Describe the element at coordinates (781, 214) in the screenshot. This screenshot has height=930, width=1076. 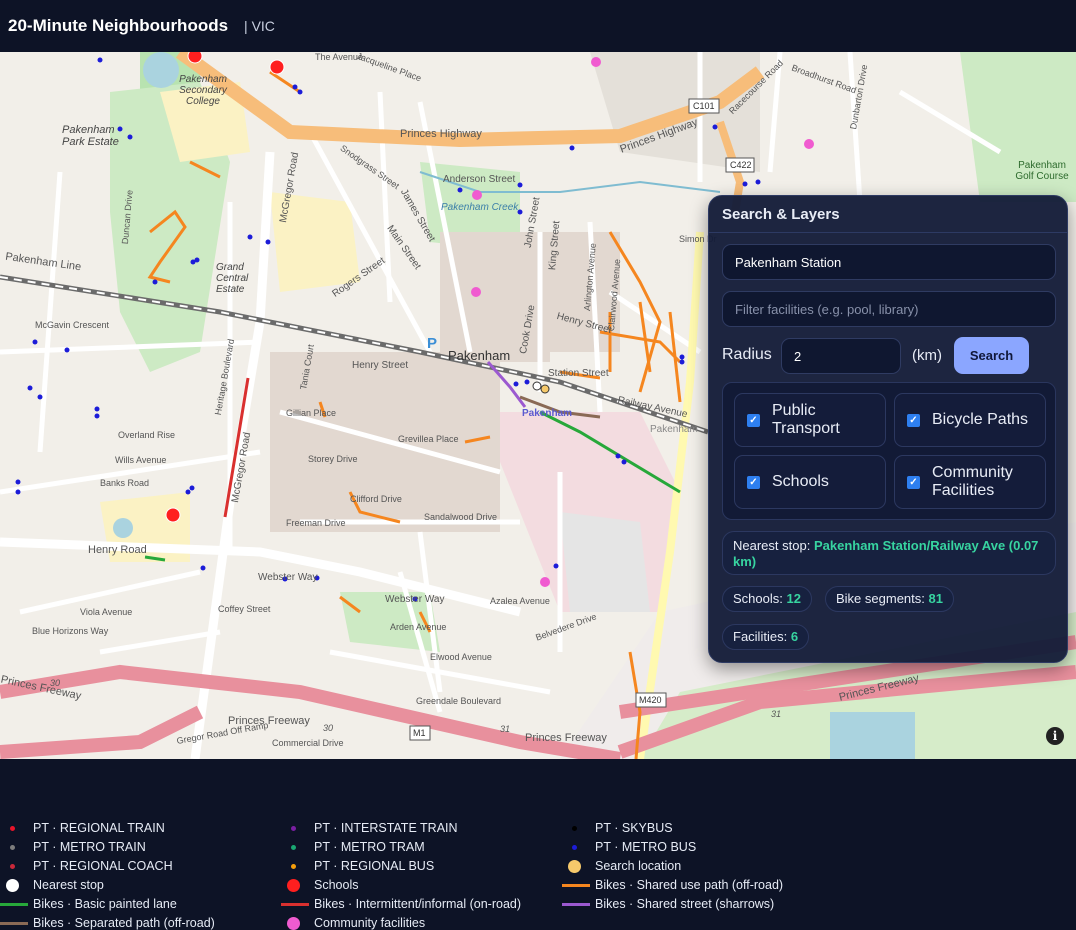
I see `panel-title: Search & Layers` at that location.